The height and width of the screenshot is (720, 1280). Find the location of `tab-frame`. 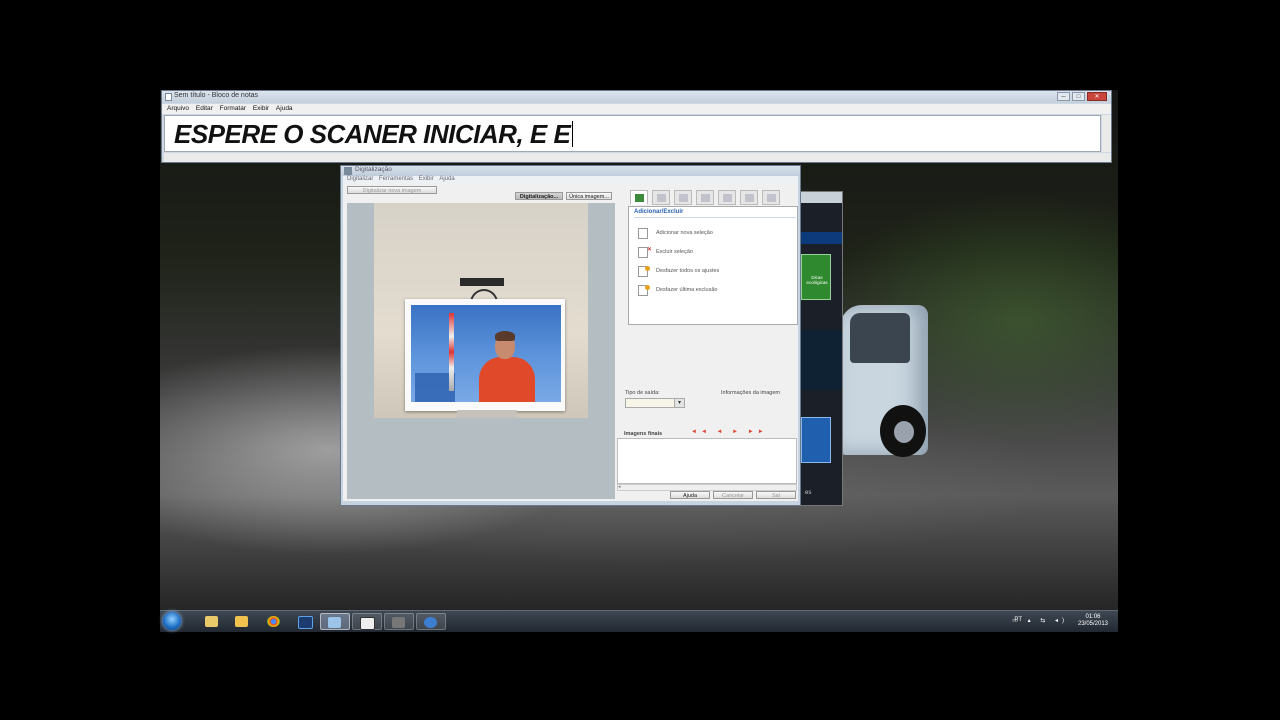

tab-frame is located at coordinates (705, 197).